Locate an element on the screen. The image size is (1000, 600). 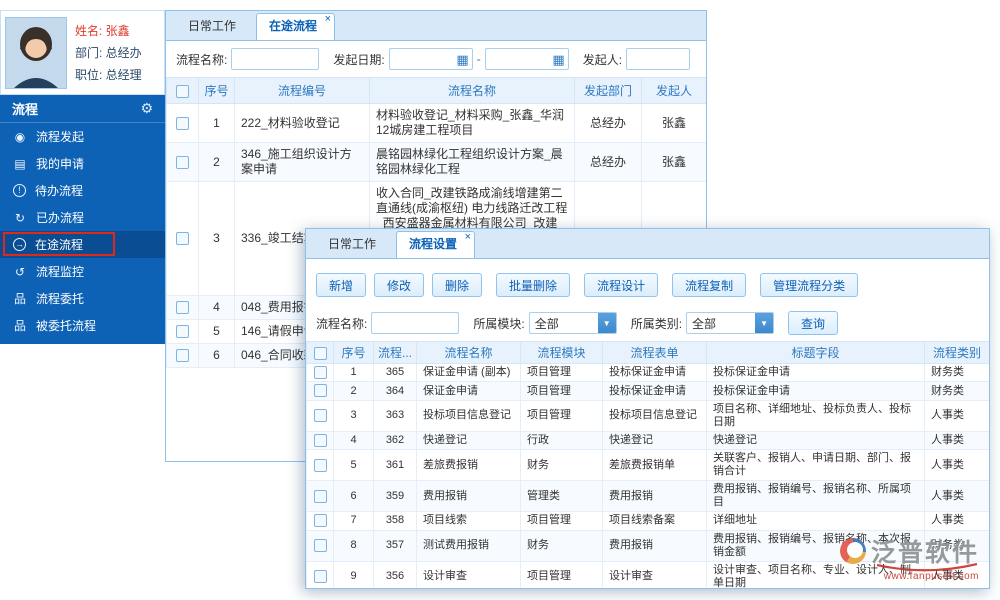
refresh-icon: ↻ is located at coordinates (20, 217).